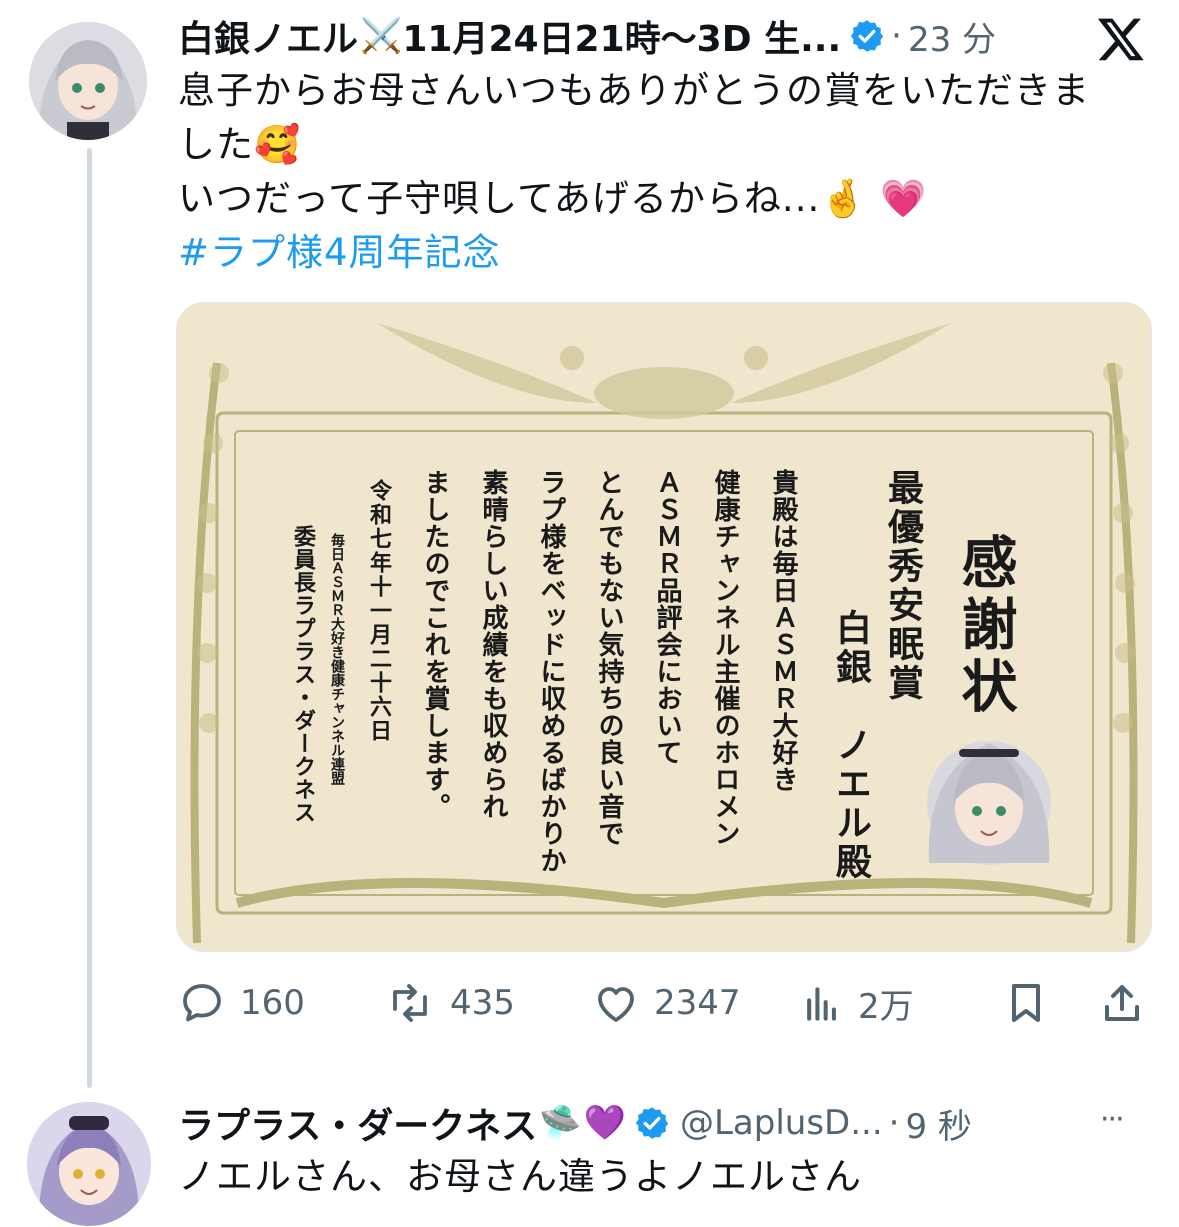  What do you see at coordinates (202, 1003) in the screenshot?
I see `reply-icon` at bounding box center [202, 1003].